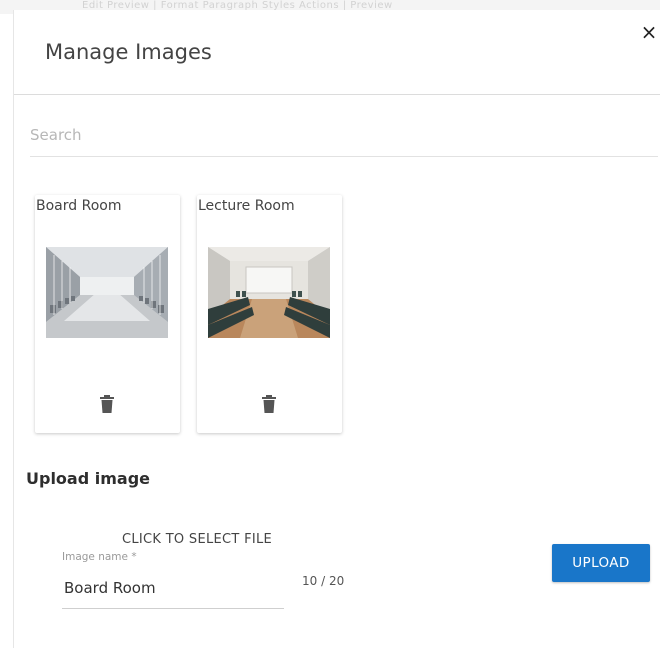 This screenshot has width=660, height=648. What do you see at coordinates (337, 52) in the screenshot?
I see `dialog-header: Manage Images ×` at bounding box center [337, 52].